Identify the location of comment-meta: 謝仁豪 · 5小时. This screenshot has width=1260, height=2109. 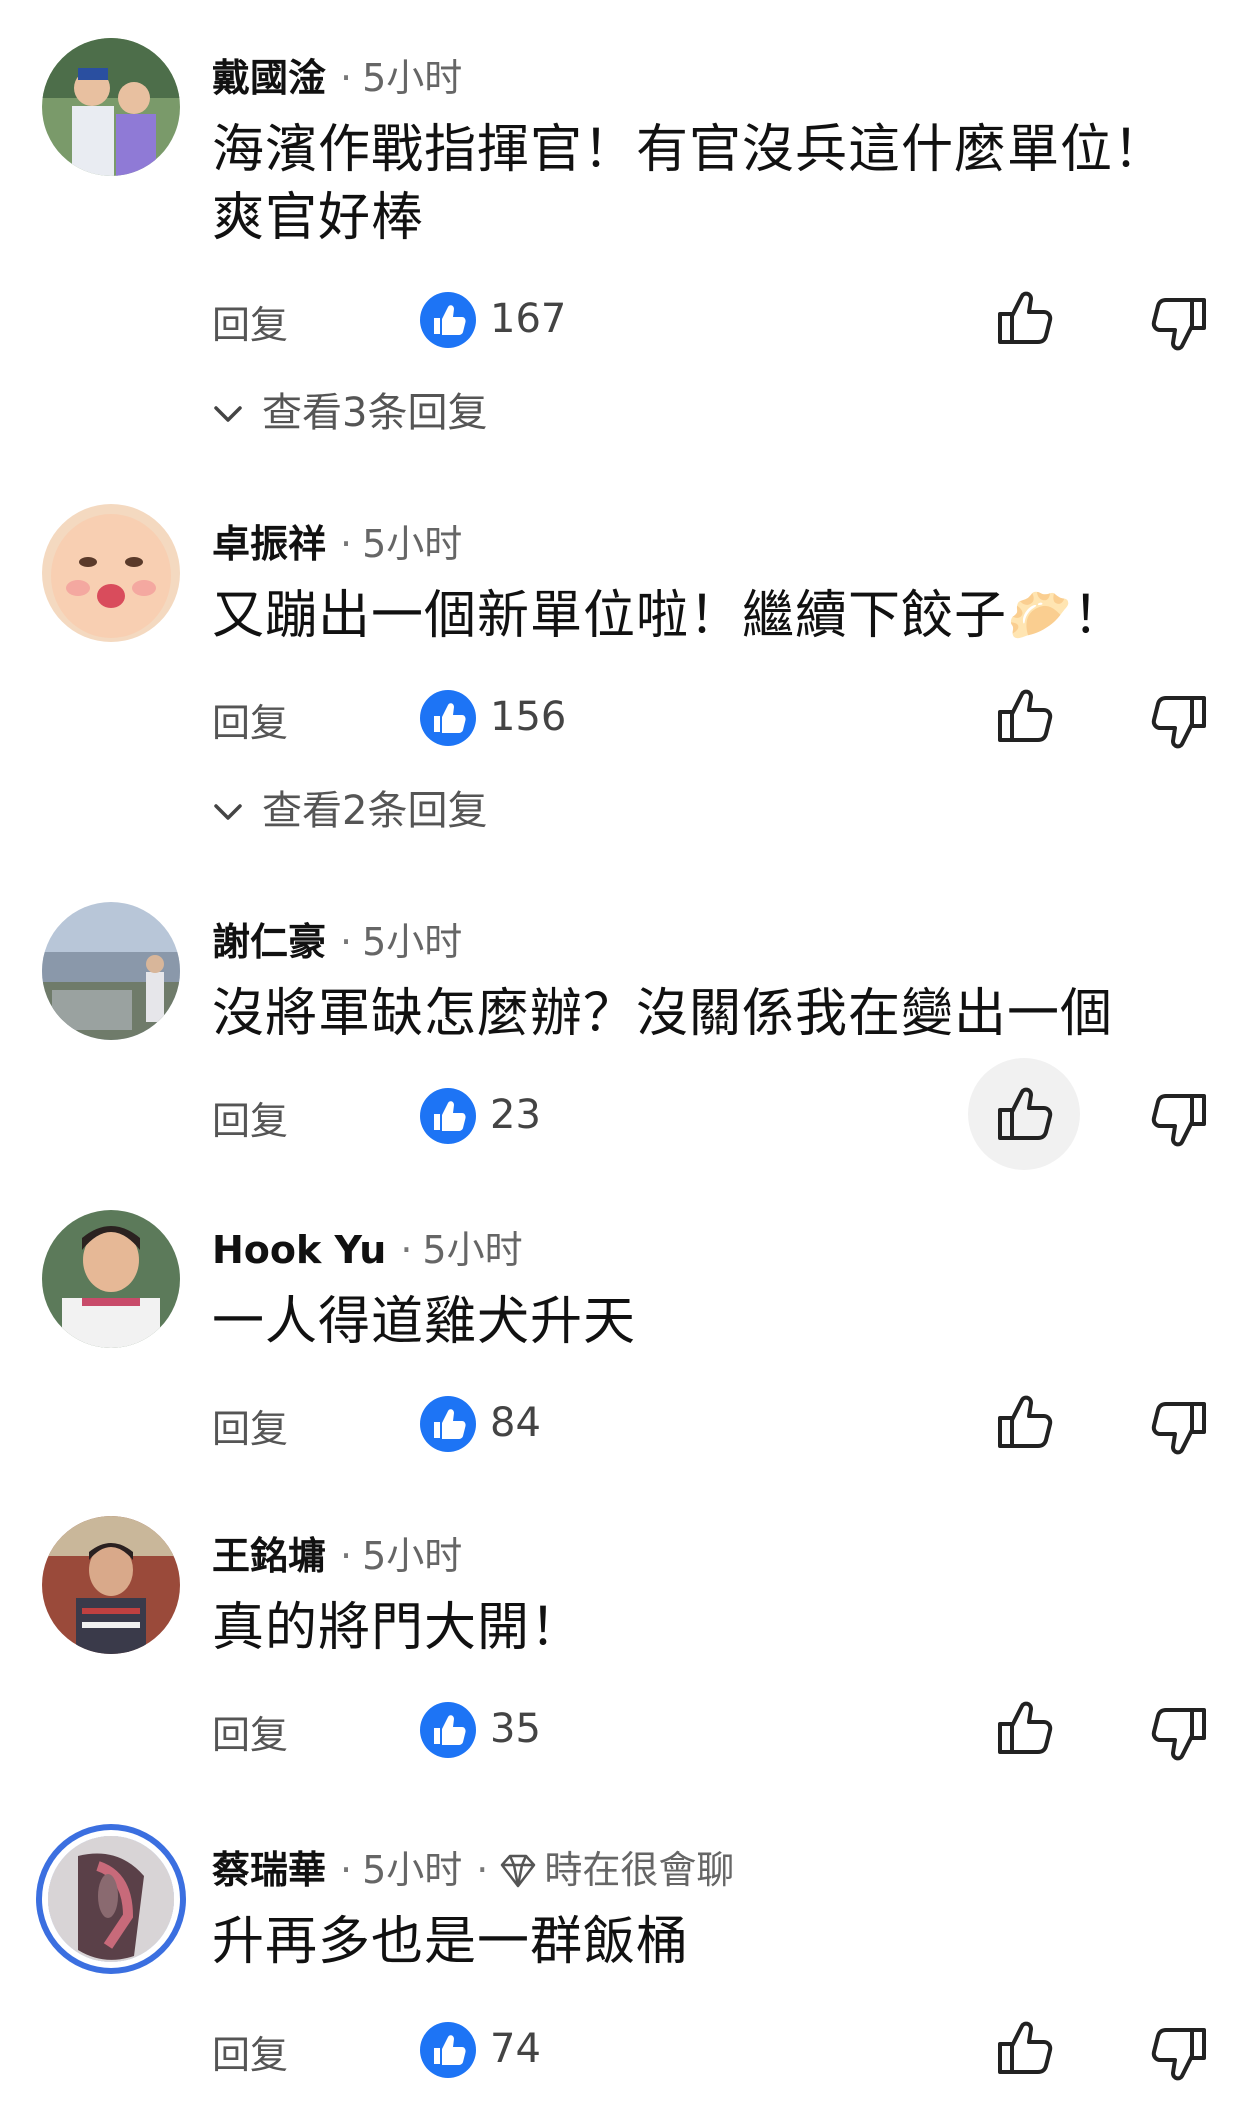
(337, 942).